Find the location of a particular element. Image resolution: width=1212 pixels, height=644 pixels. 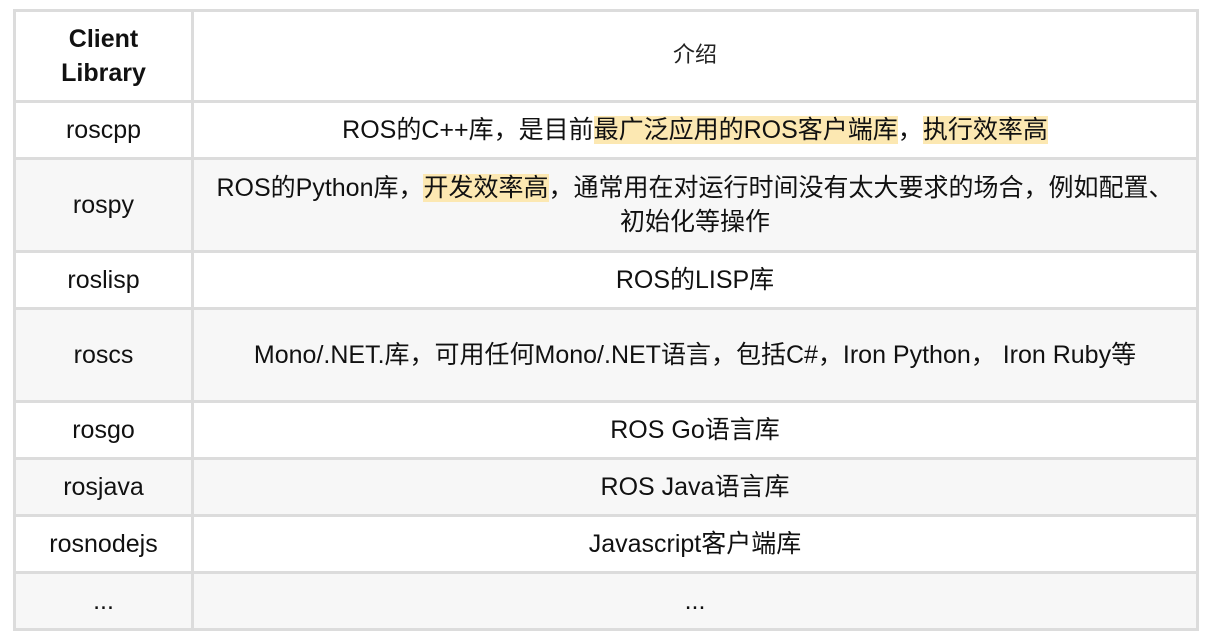

library-description-cell: ROS Go语言库 is located at coordinates (695, 430).